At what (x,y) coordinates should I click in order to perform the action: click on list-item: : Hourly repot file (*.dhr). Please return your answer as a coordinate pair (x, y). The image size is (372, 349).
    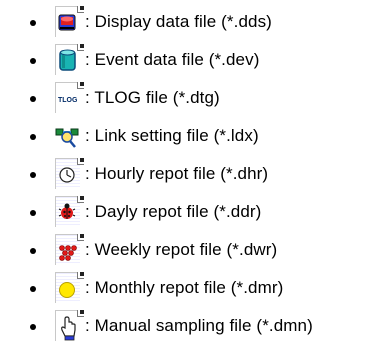
    Looking at the image, I should click on (186, 175).